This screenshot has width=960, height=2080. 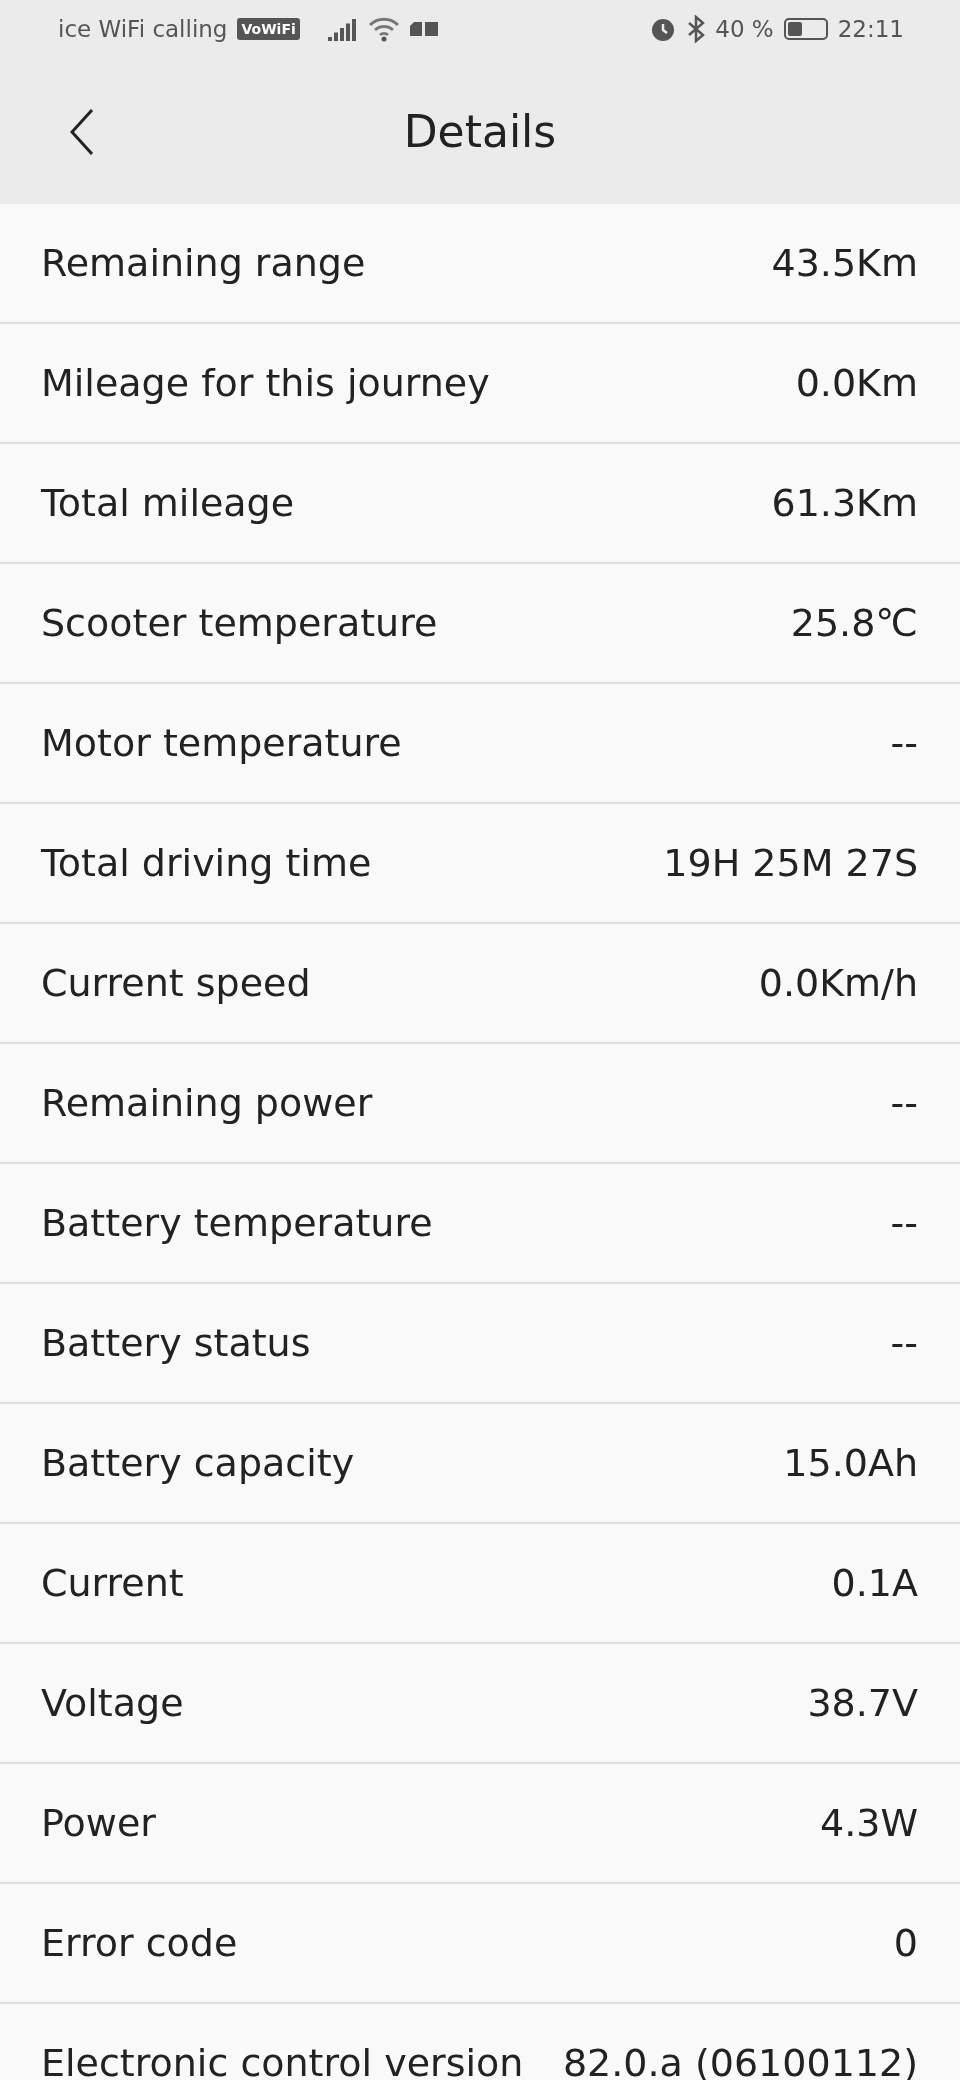 What do you see at coordinates (168, 503) in the screenshot?
I see `row-label: Total mileage` at bounding box center [168, 503].